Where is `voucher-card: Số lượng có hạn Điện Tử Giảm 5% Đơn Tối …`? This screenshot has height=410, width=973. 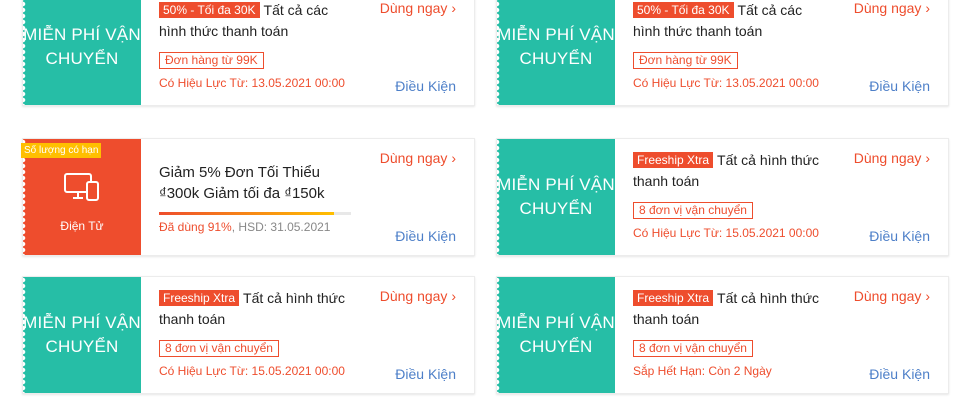 voucher-card: Số lượng có hạn Điện Tử Giảm 5% Đơn Tối … is located at coordinates (248, 197).